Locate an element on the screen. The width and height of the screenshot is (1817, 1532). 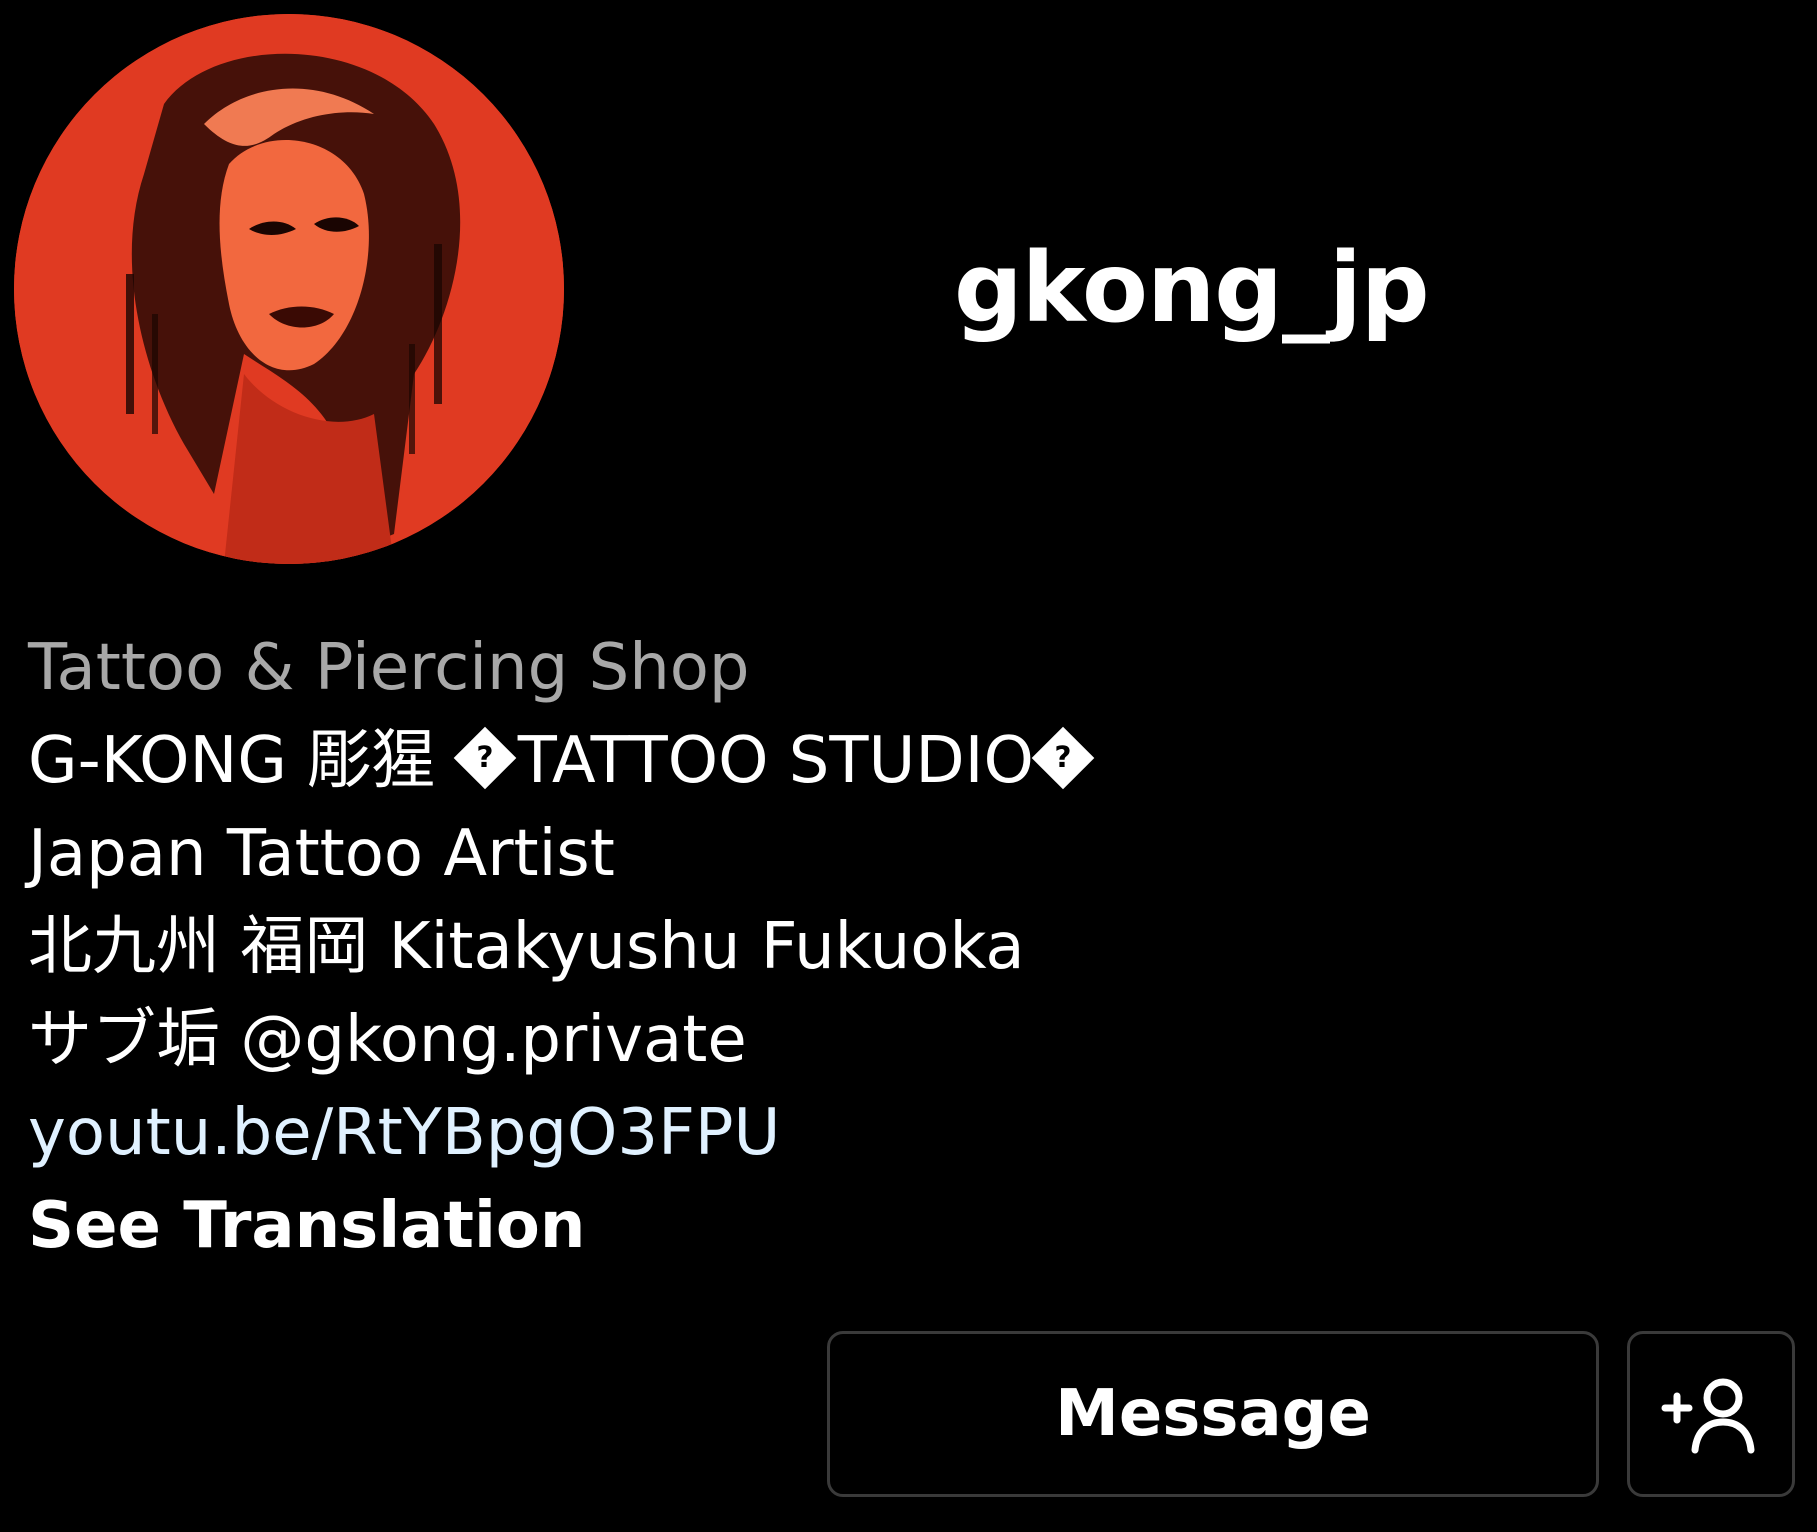
see-translation-link: See Translation is located at coordinates (778, 1226).